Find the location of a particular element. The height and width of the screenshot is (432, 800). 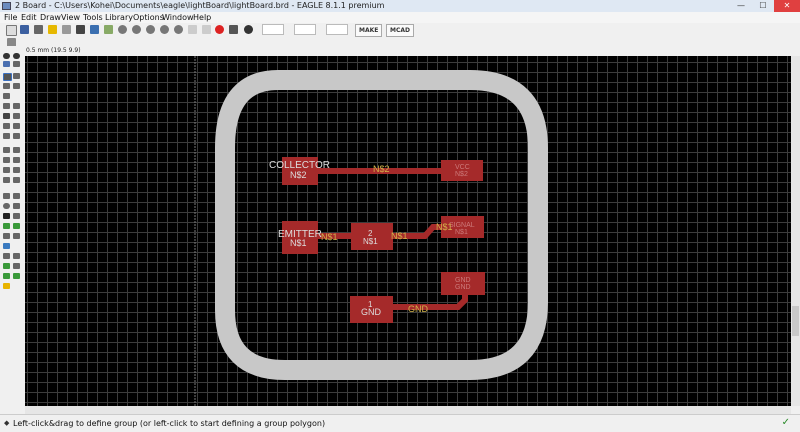

hole-icon is located at coordinates (6, 236).